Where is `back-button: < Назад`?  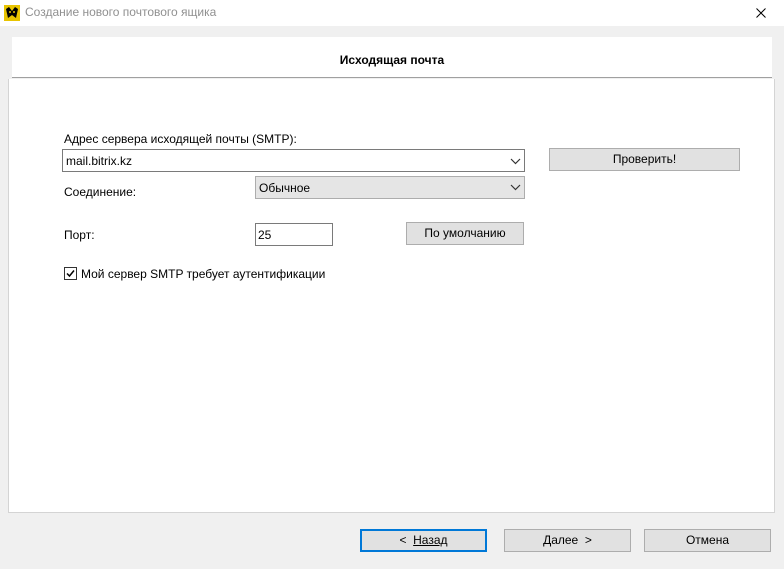
back-button: < Назад is located at coordinates (423, 540).